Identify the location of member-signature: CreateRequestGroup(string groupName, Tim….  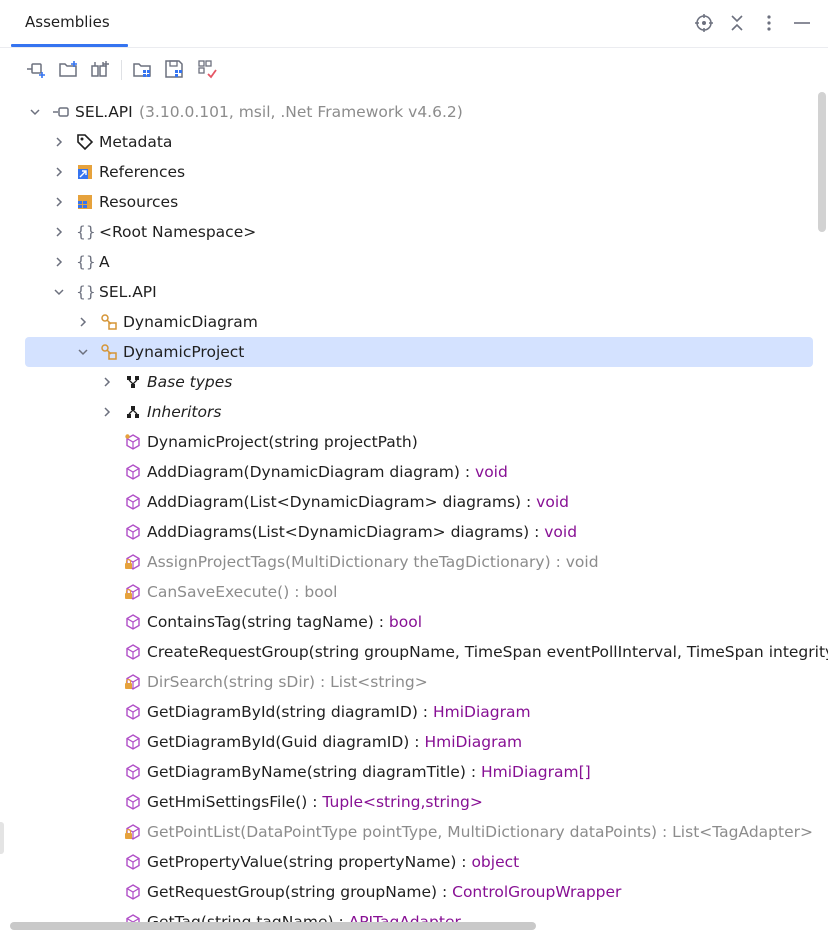
(487, 652).